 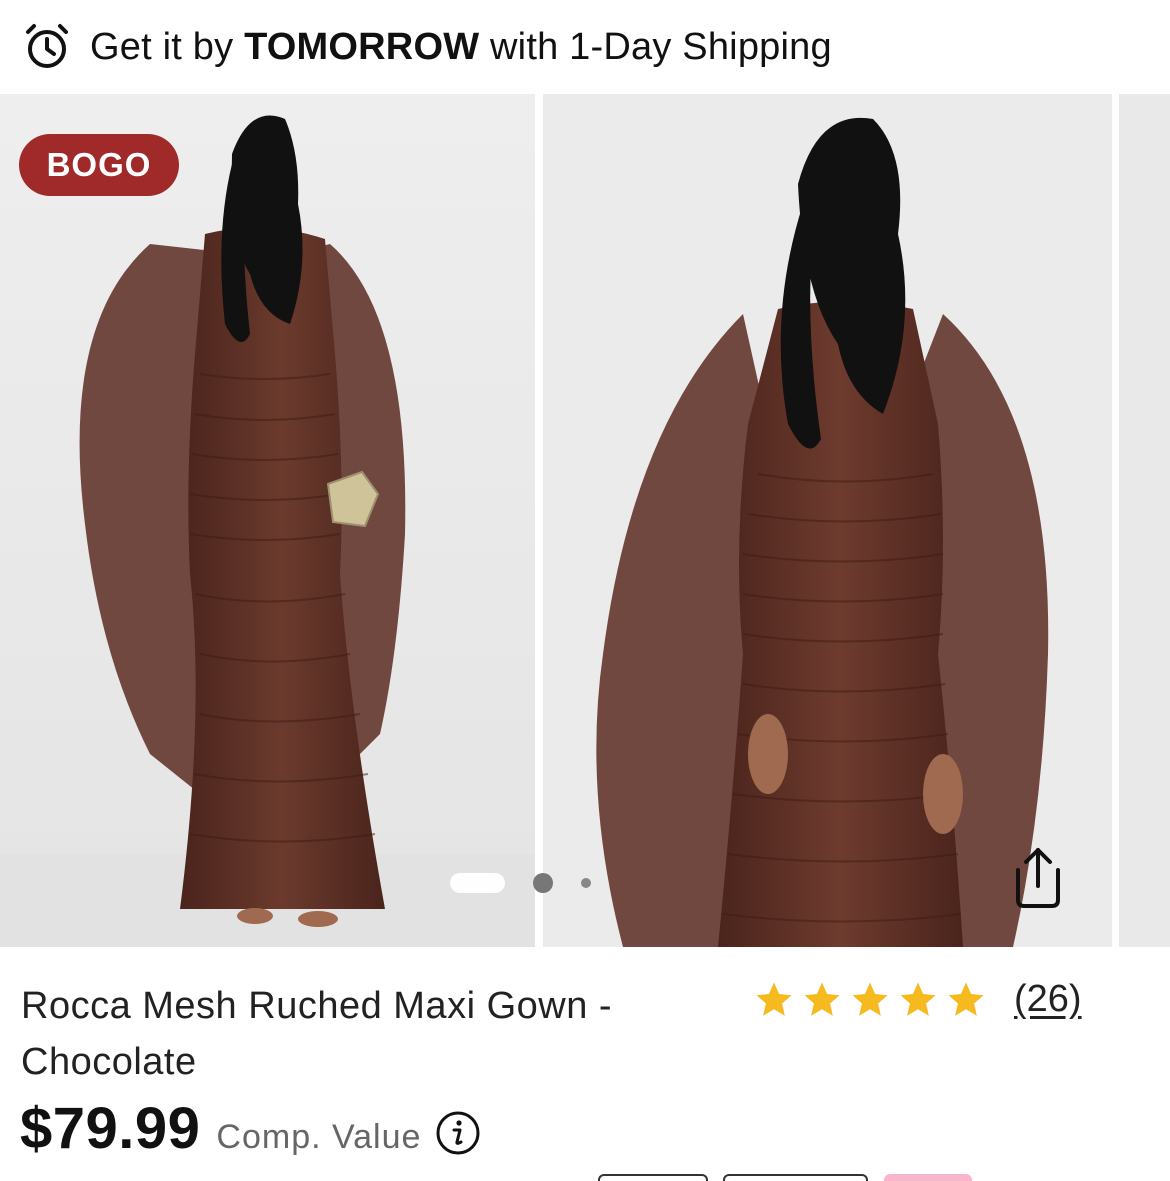 What do you see at coordinates (1048, 999) in the screenshot?
I see `review-count-link: (26)` at bounding box center [1048, 999].